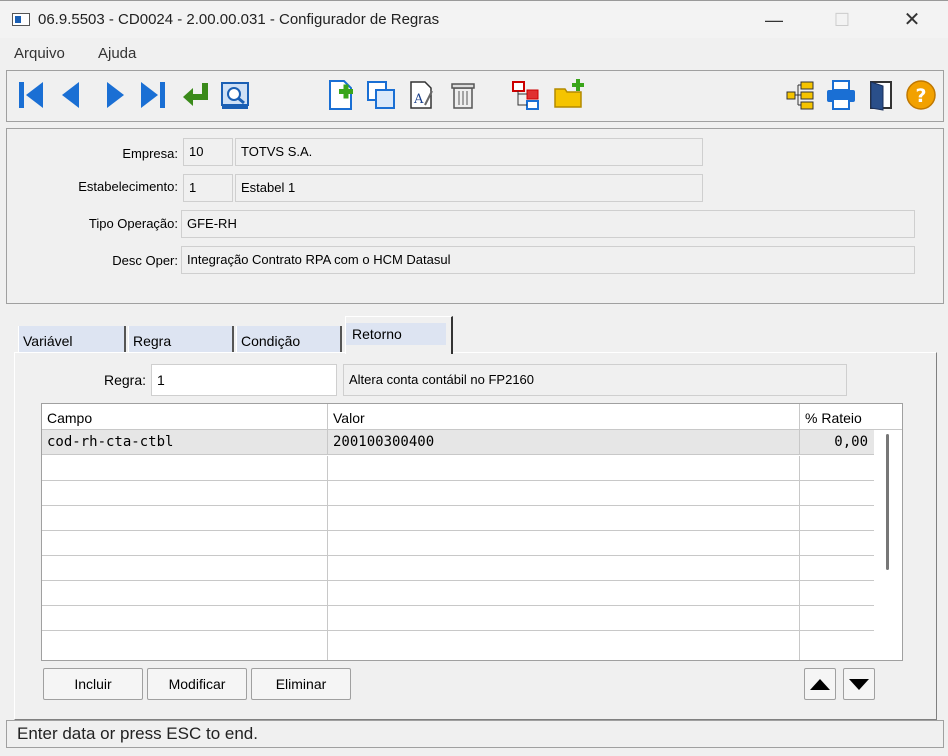 The height and width of the screenshot is (756, 948). I want to click on arrow-up-icon, so click(820, 684).